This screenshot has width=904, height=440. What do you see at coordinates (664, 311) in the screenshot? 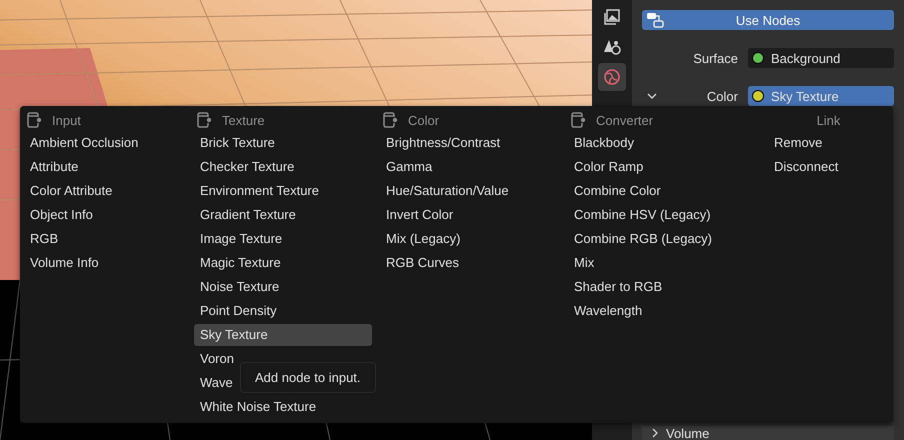
I see `menu-item: Wavelength` at bounding box center [664, 311].